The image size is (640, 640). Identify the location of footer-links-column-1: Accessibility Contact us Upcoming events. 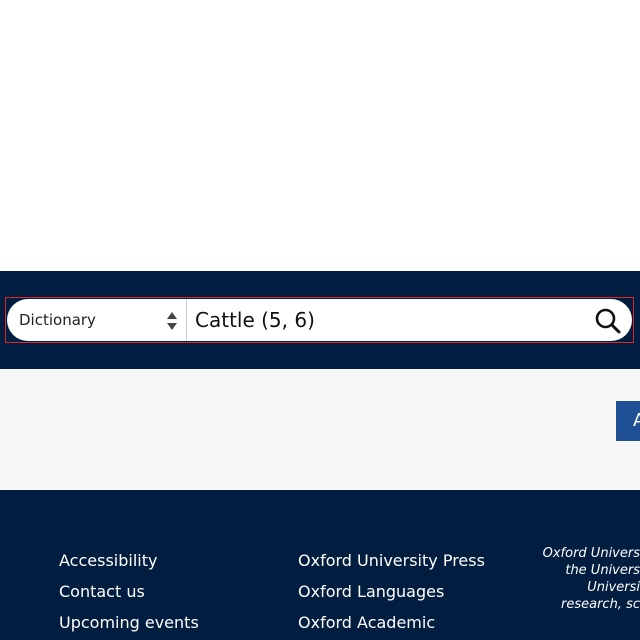
(129, 591).